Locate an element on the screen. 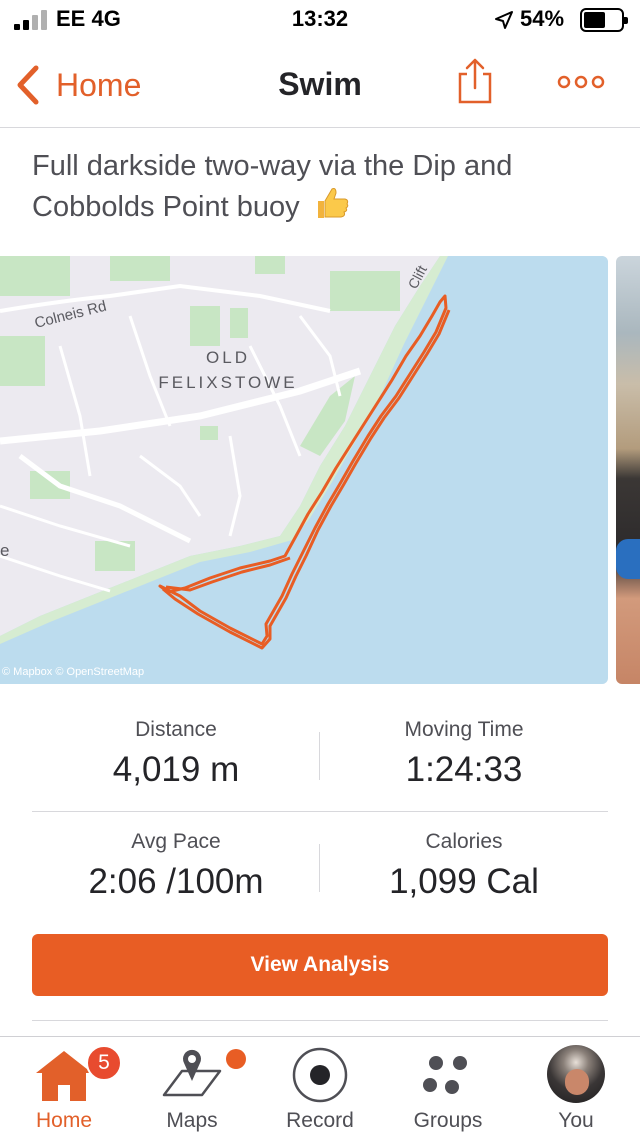  battery-percent: 54% is located at coordinates (542, 18).